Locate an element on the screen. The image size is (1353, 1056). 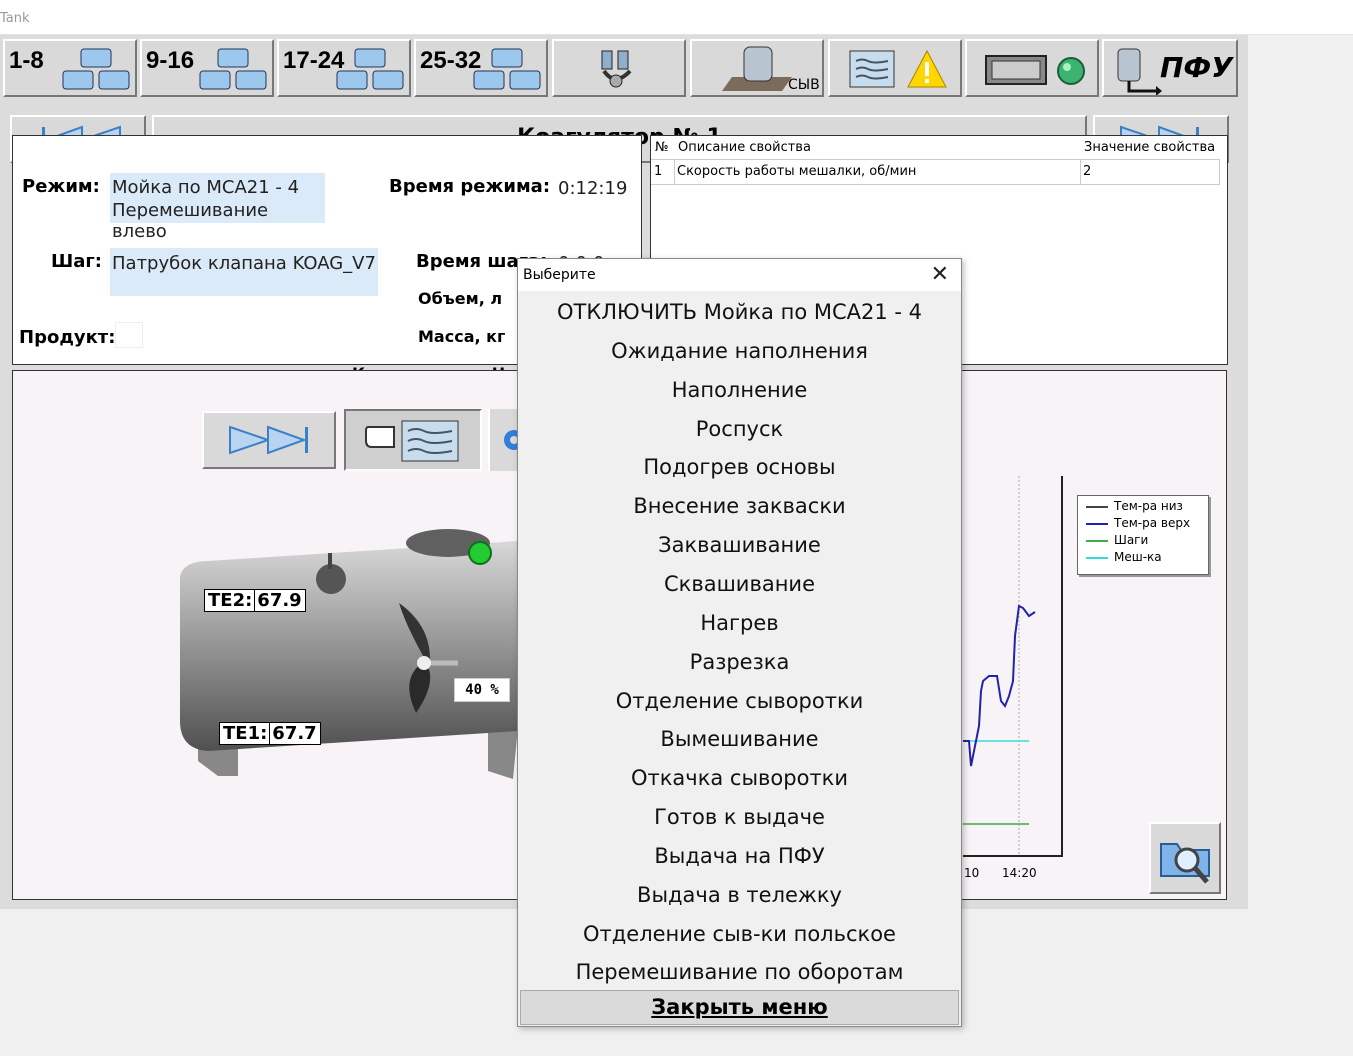
menu-item: Роспуск is located at coordinates (739, 429).